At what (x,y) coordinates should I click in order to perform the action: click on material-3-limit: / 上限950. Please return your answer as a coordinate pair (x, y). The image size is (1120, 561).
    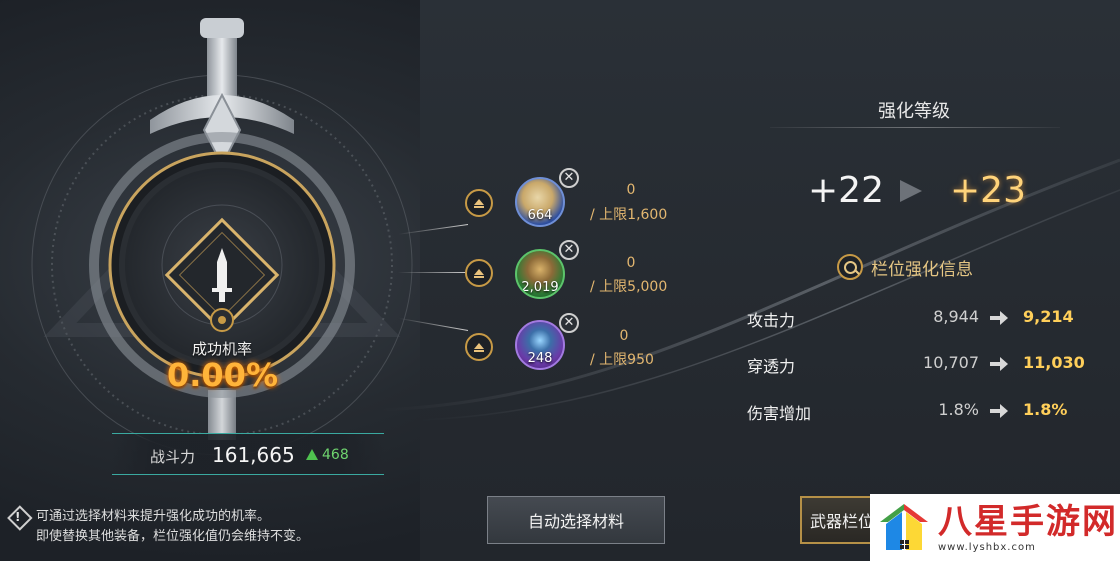
    Looking at the image, I should click on (622, 360).